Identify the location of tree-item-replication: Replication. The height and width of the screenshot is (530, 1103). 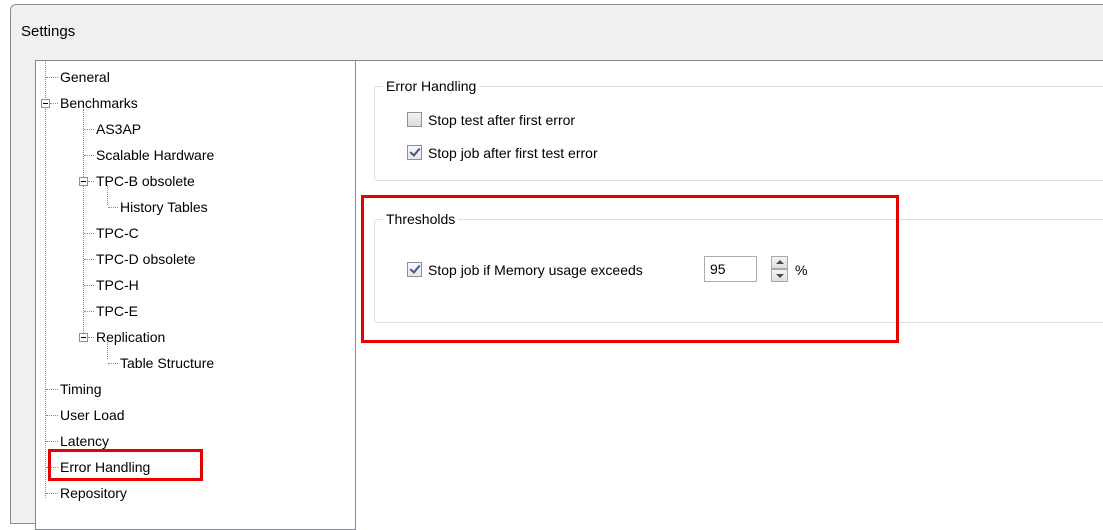
(186, 338).